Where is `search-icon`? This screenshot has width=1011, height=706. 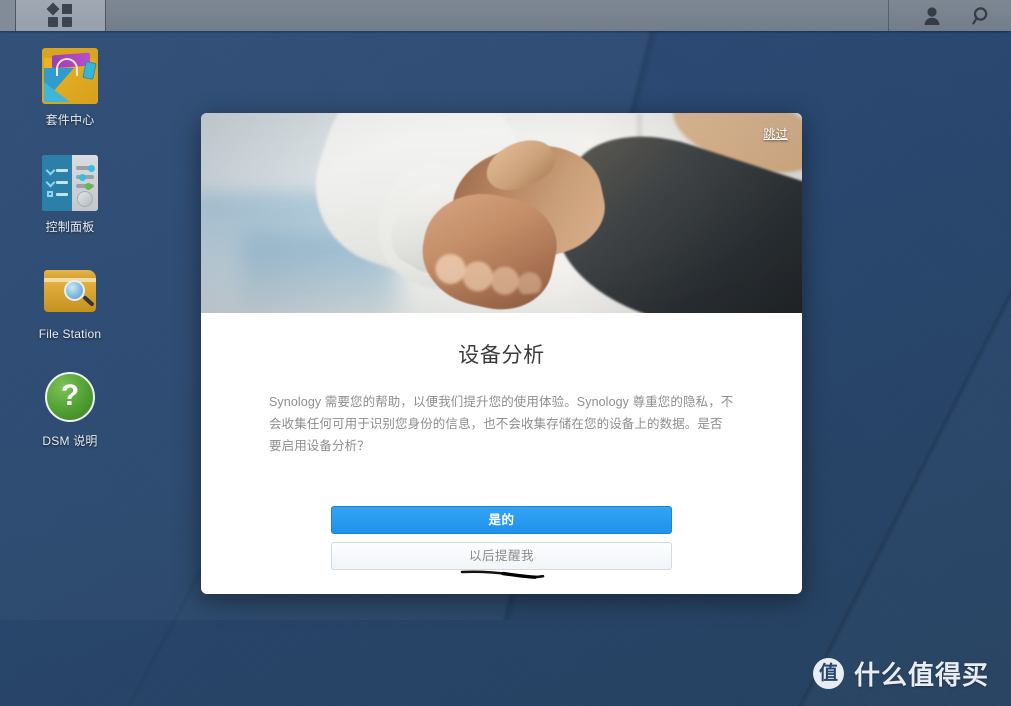 search-icon is located at coordinates (982, 16).